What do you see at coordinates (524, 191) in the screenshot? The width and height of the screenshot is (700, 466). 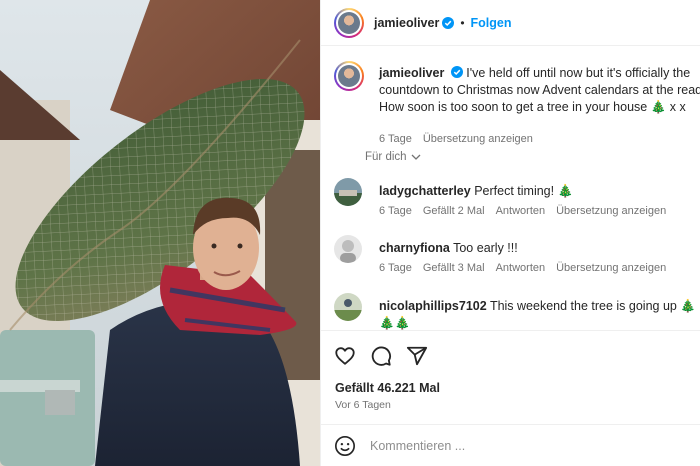 I see `comment-body: Perfect timing! 🎄` at bounding box center [524, 191].